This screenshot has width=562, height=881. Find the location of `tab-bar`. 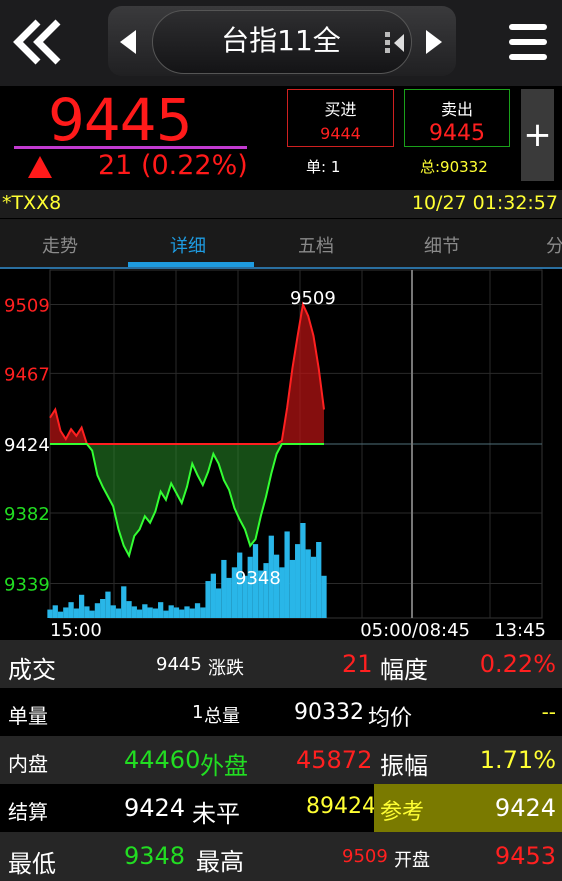

tab-bar is located at coordinates (281, 244).